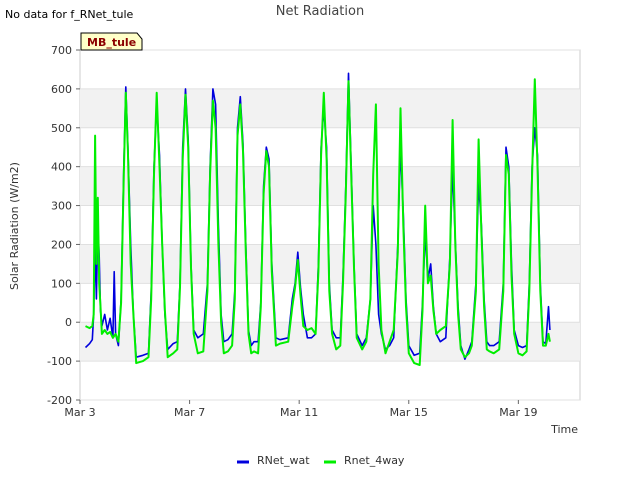 This screenshot has width=640, height=480. What do you see at coordinates (61, 206) in the screenshot?
I see `y-tick-label: 300` at bounding box center [61, 206].